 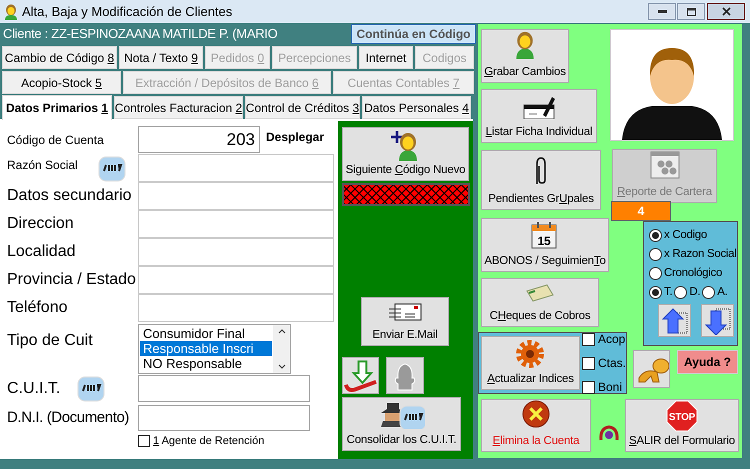 What do you see at coordinates (281, 349) in the screenshot?
I see `scrollbar` at bounding box center [281, 349].